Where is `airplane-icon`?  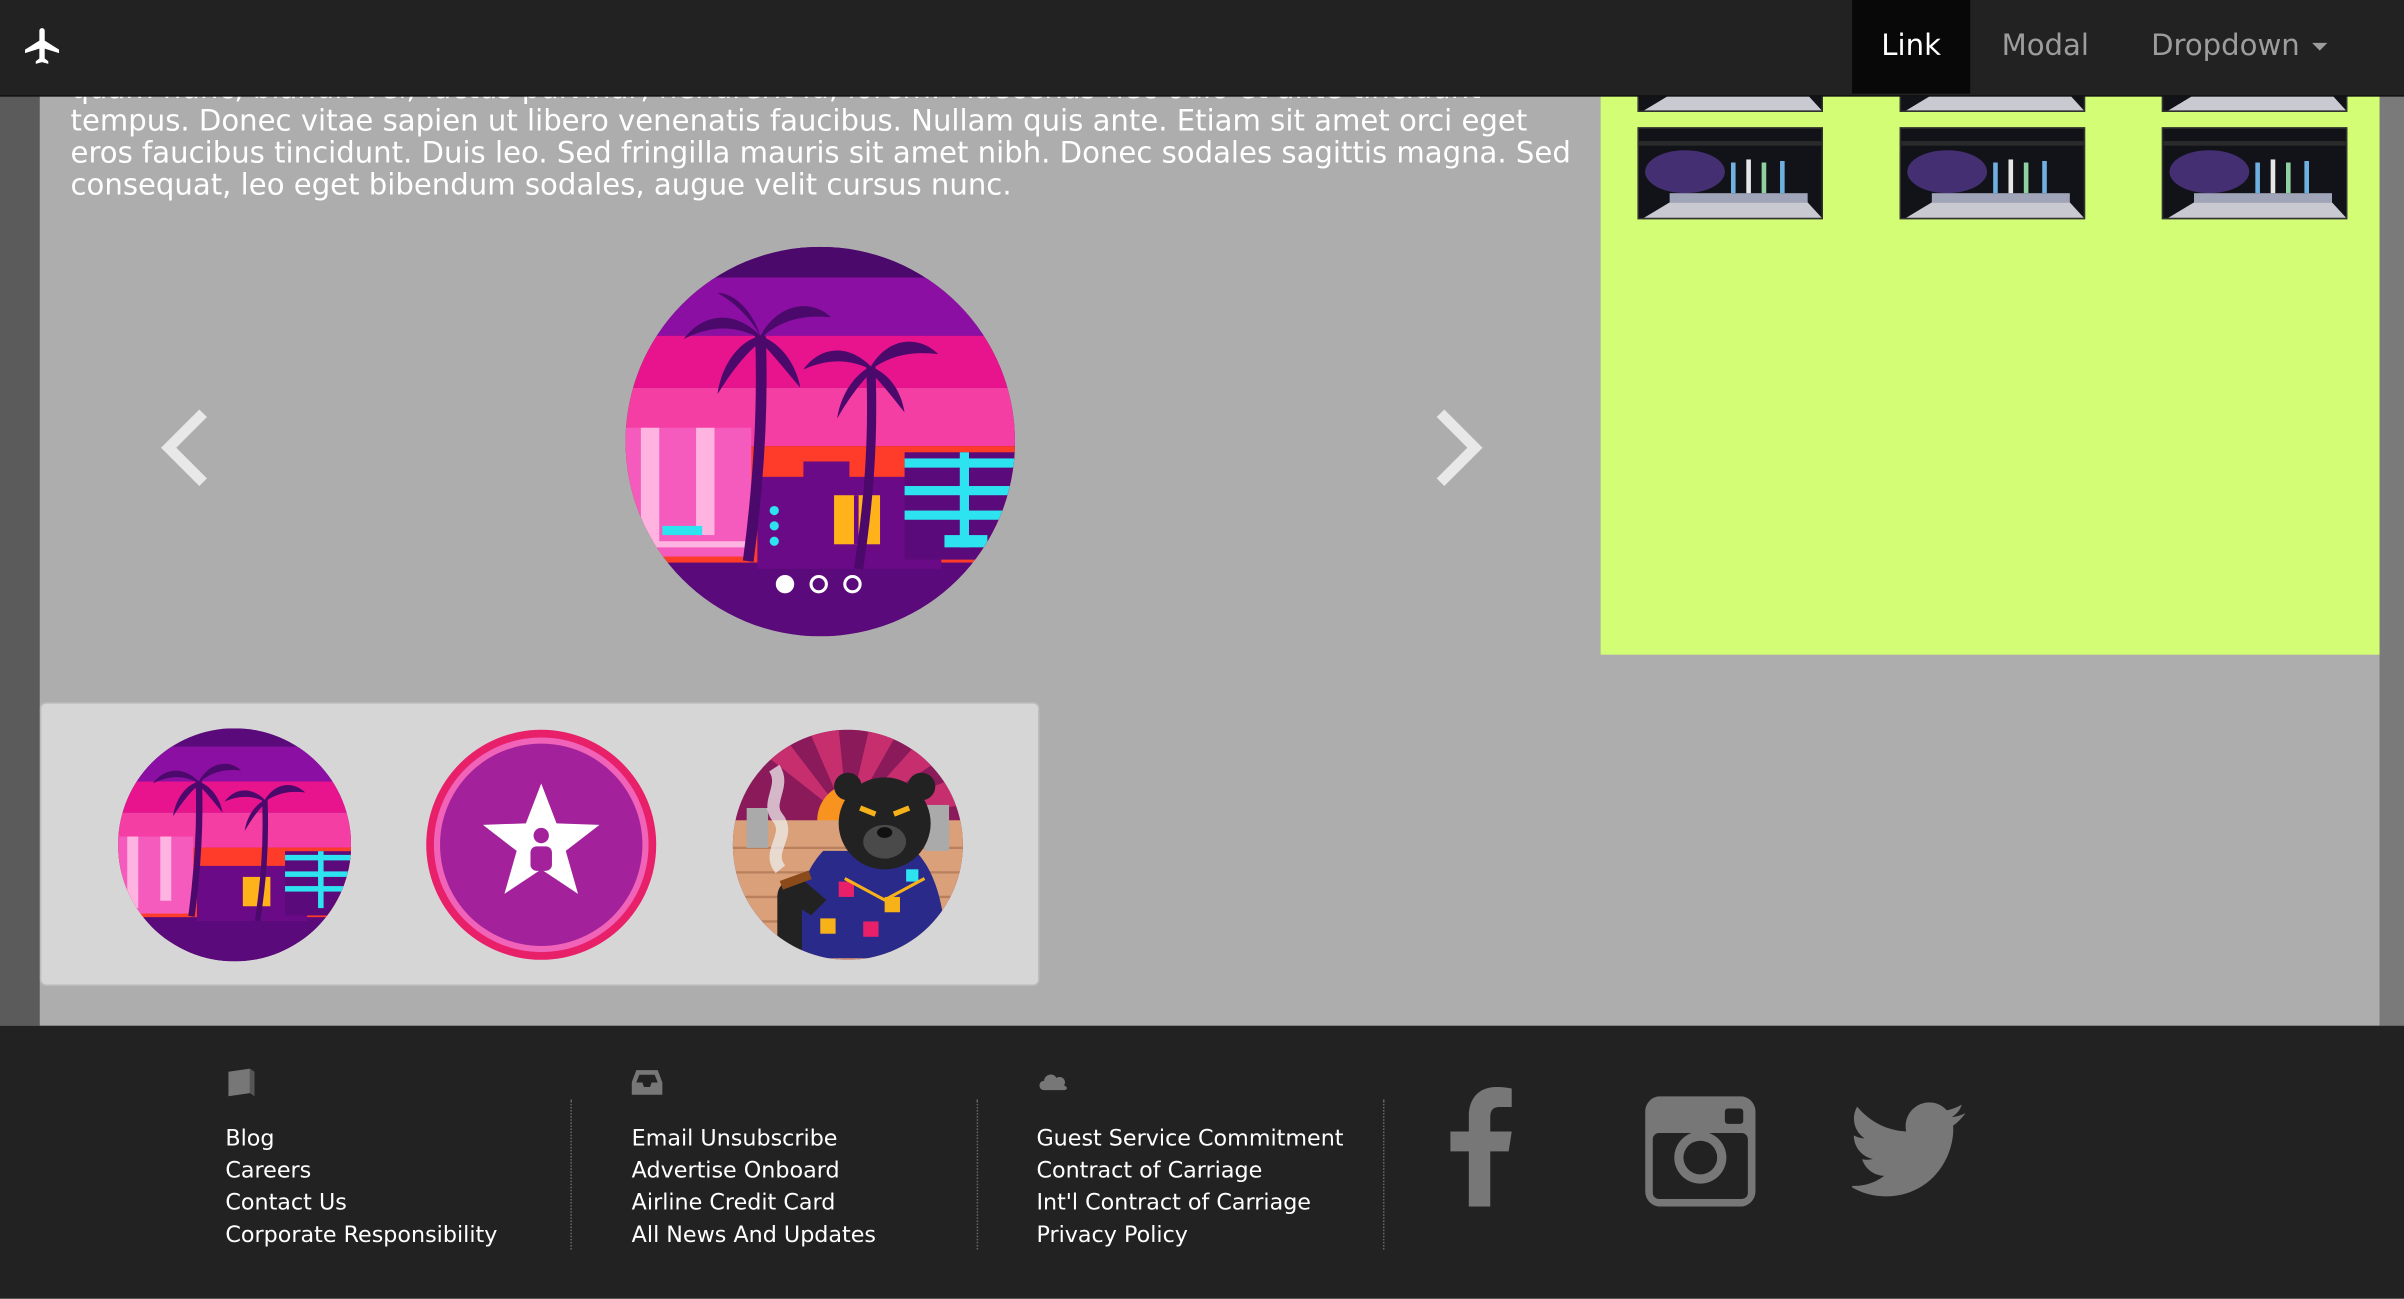 airplane-icon is located at coordinates (42, 46).